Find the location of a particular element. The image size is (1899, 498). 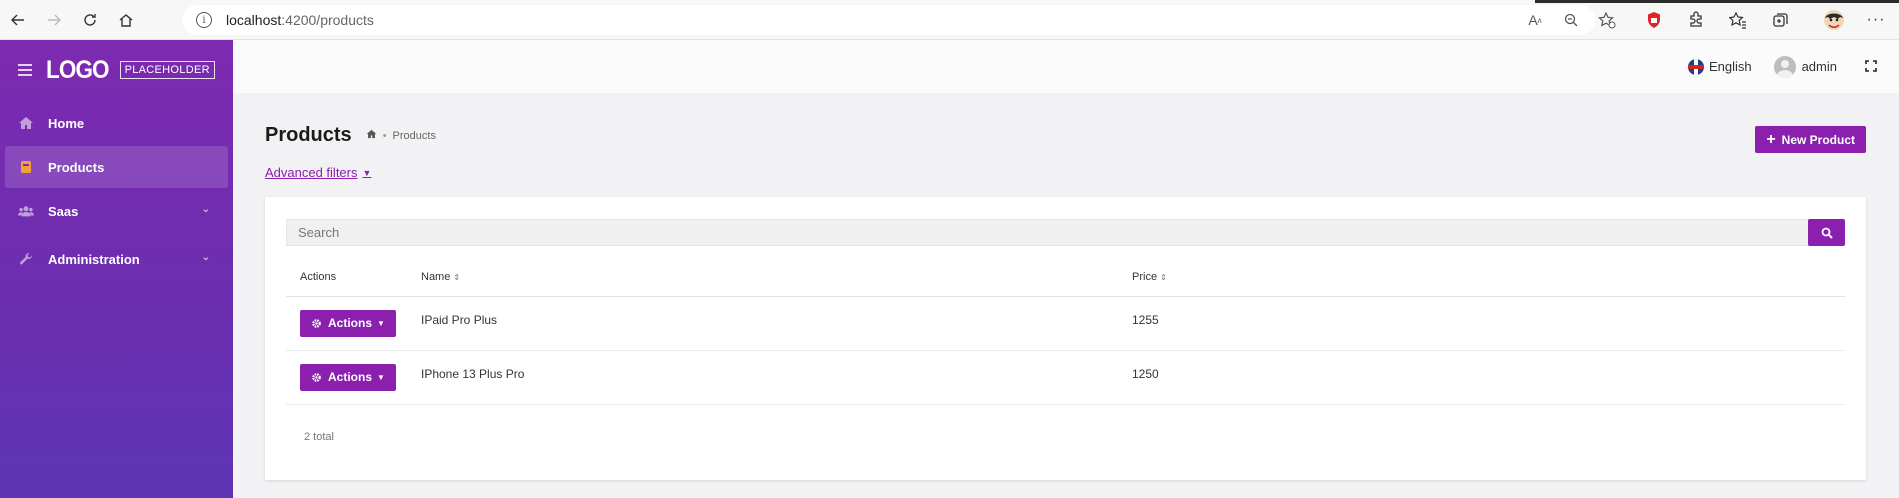

read-aloud-icon: Aʌ is located at coordinates (1535, 20).